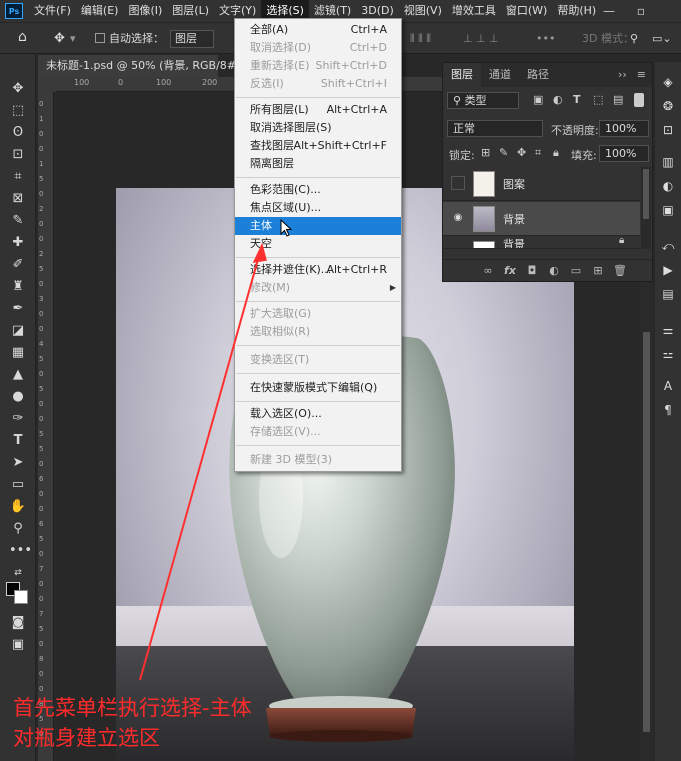  What do you see at coordinates (576, 271) in the screenshot?
I see `group-icon: ▭` at bounding box center [576, 271].